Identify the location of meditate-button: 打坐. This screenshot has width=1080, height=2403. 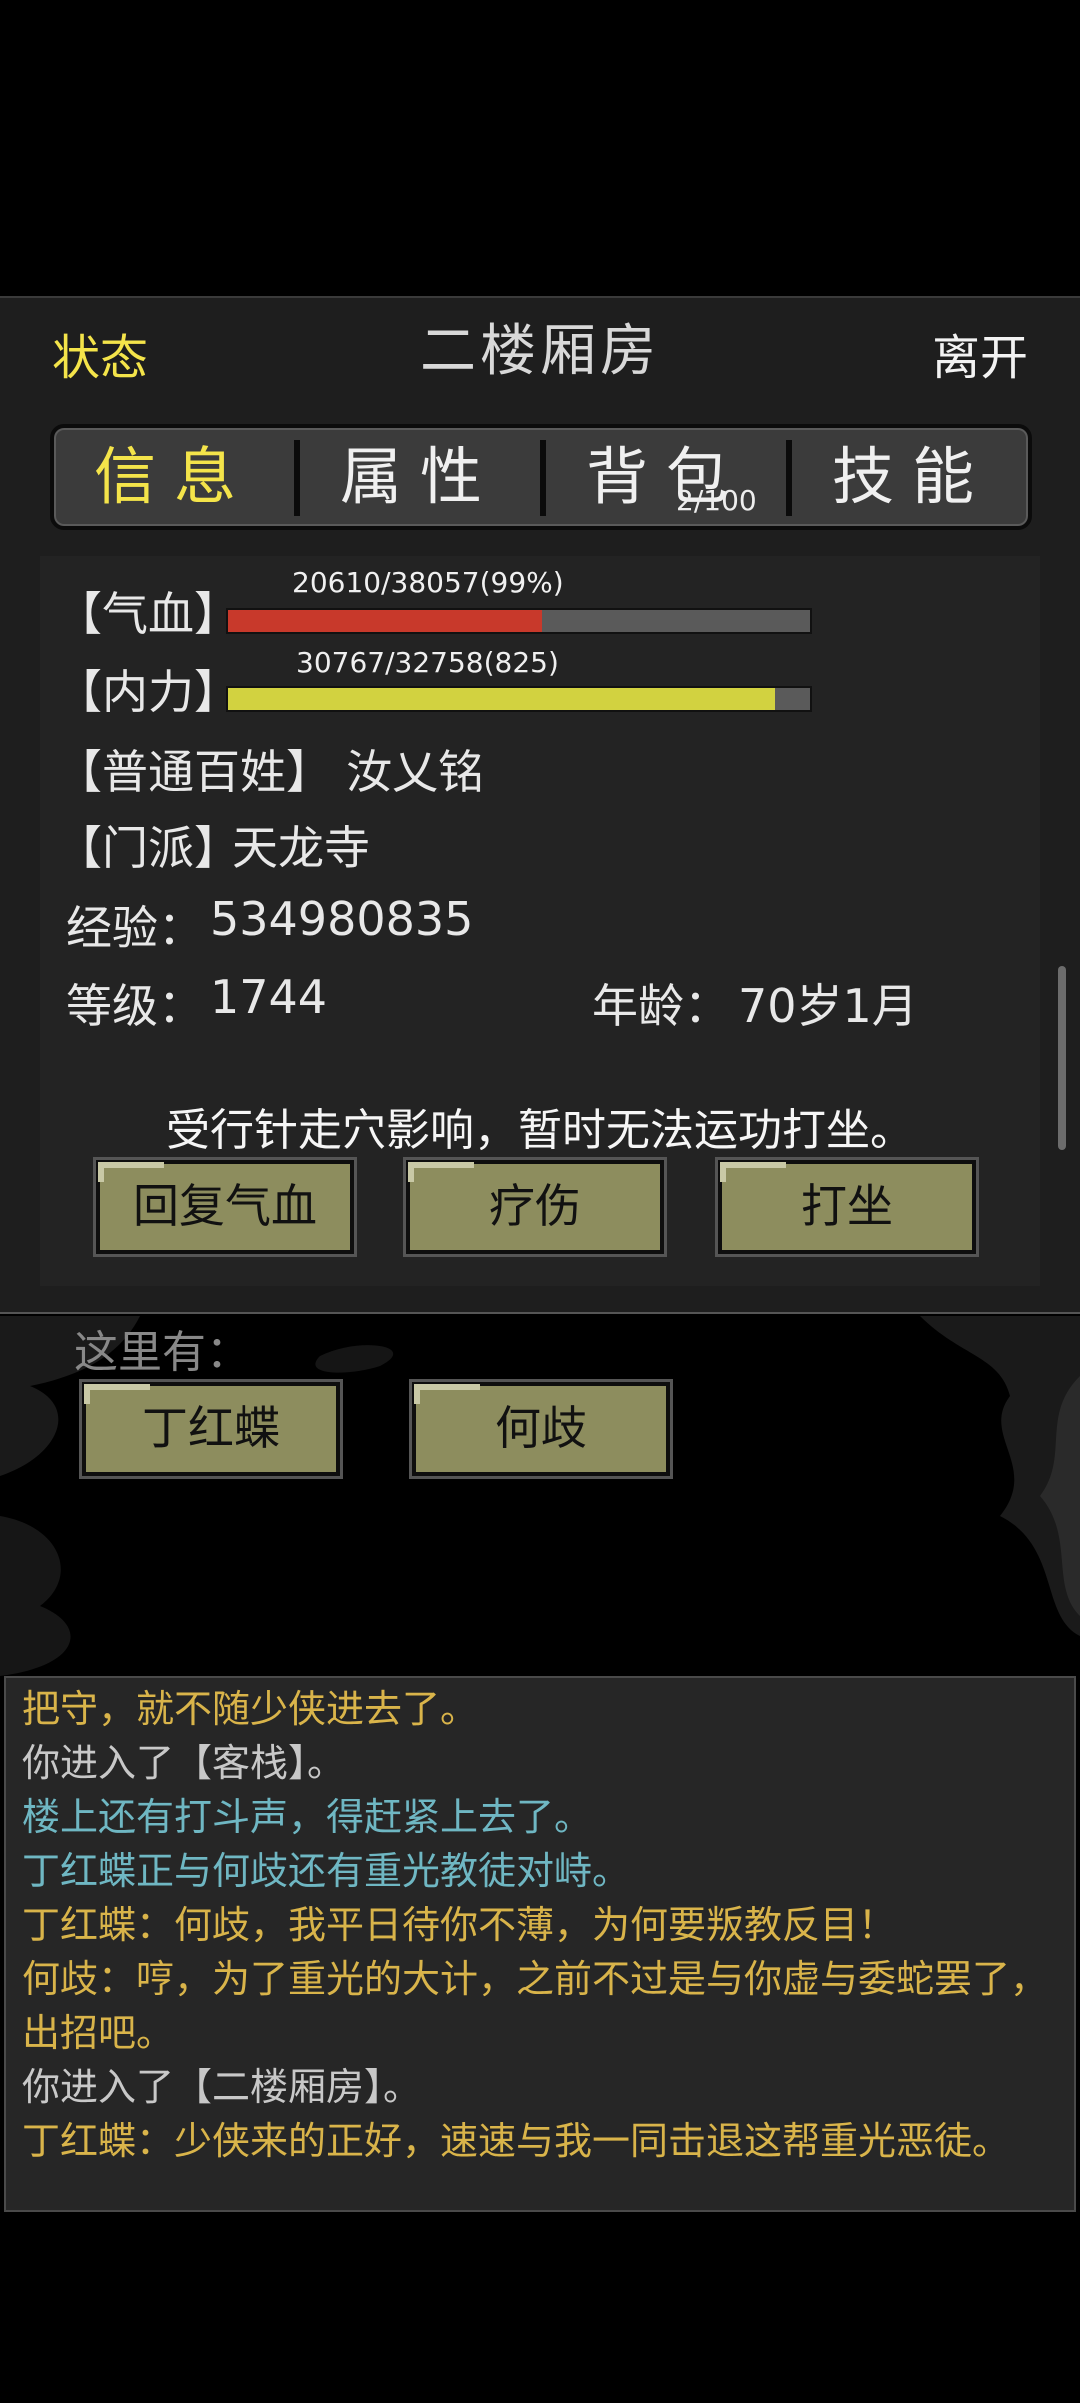
(847, 1207).